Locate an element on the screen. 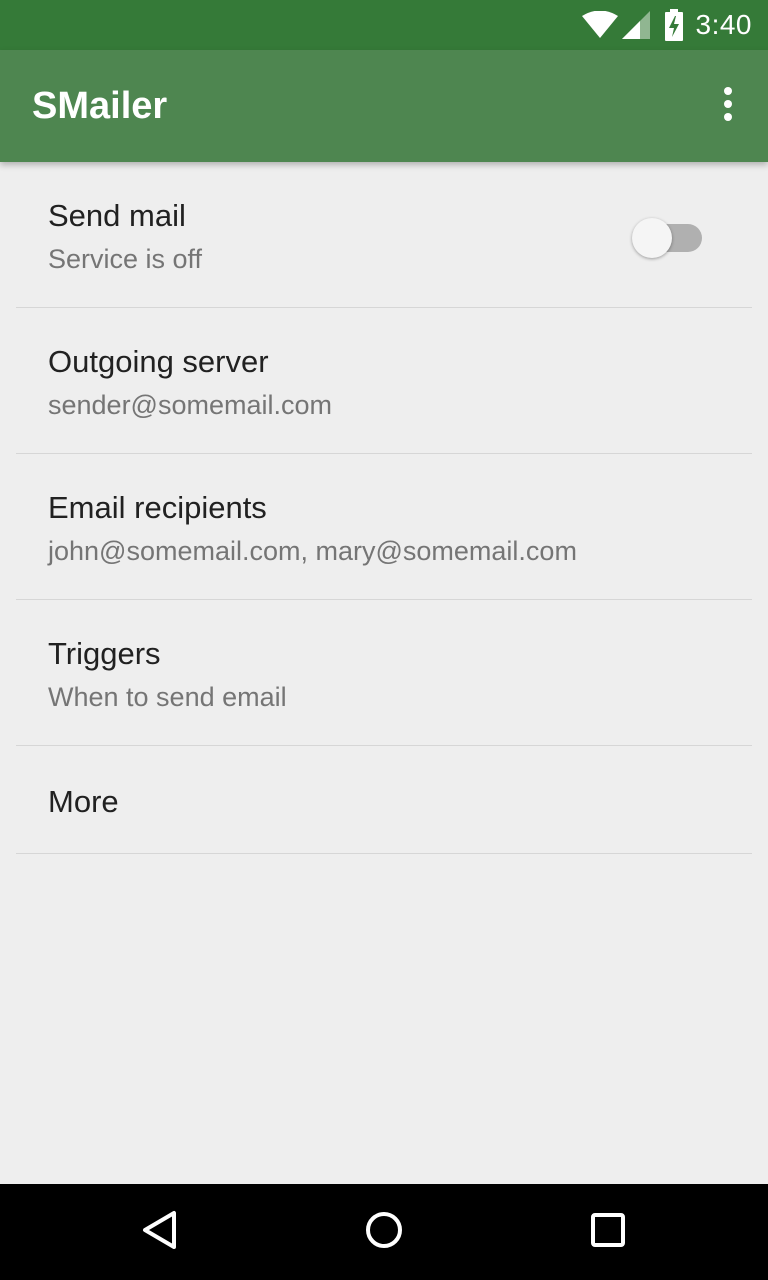 The width and height of the screenshot is (768, 1280). pref-title: Outgoing server is located at coordinates (158, 361).